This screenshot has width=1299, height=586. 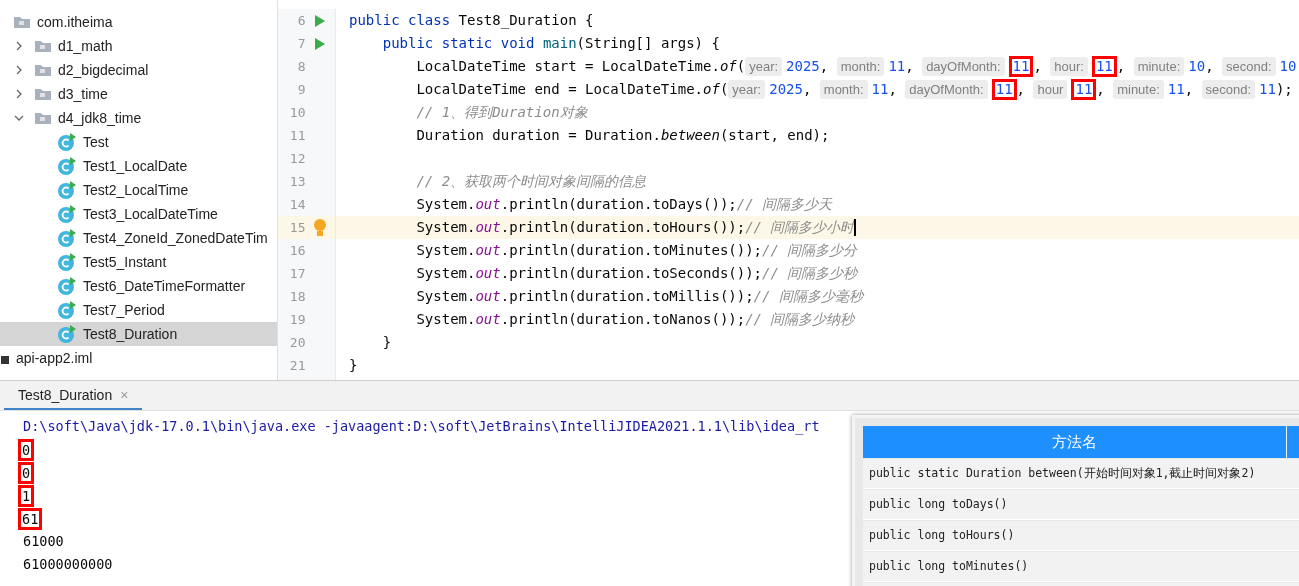 I want to click on code-token: .println(duration.toNanos());, so click(x=623, y=319).